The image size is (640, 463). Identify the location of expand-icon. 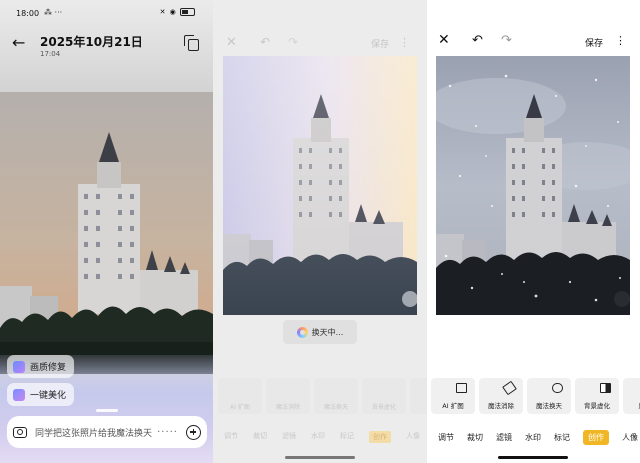
(461, 388).